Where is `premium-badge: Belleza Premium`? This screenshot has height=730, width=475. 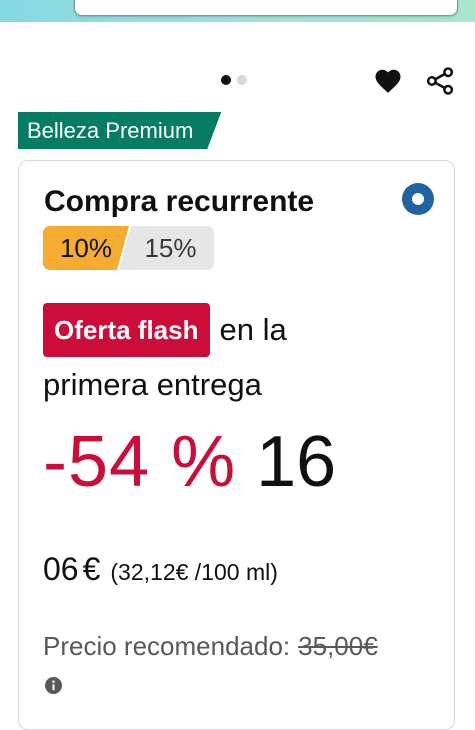
premium-badge: Belleza Premium is located at coordinates (119, 130).